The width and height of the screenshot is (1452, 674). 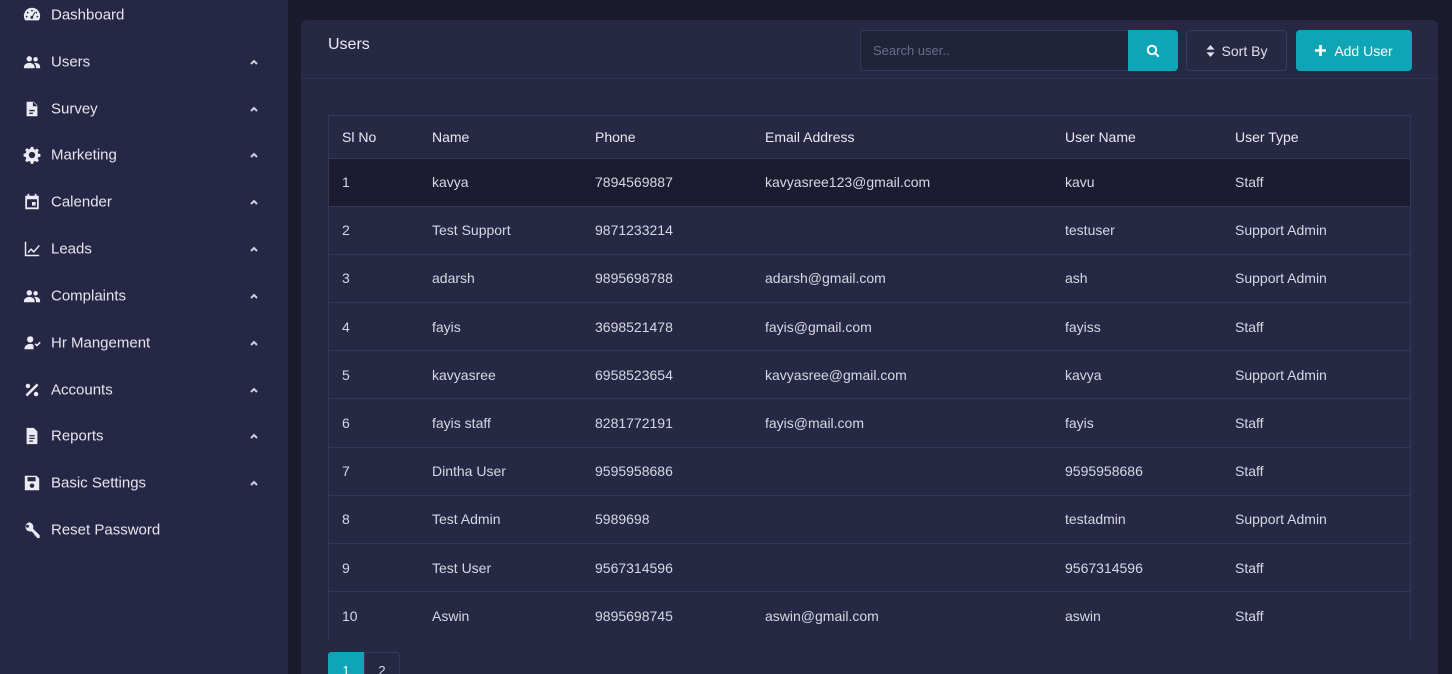 I want to click on sidebar-item-reports: Reports, so click(x=144, y=436).